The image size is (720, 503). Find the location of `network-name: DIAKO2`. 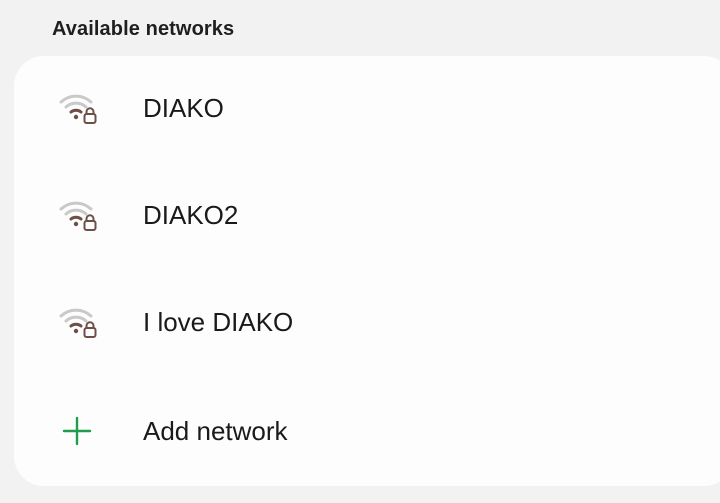

network-name: DIAKO2 is located at coordinates (191, 215).